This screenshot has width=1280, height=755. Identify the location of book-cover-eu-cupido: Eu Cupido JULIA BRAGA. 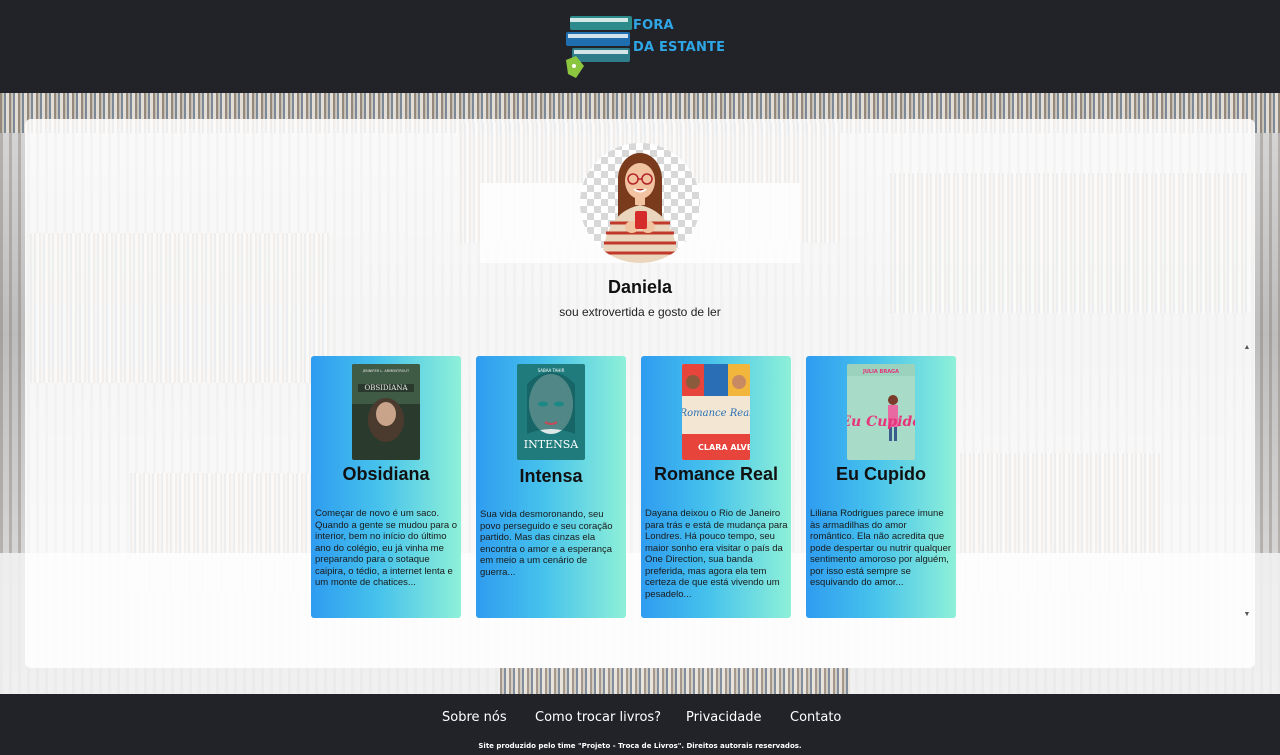
(881, 412).